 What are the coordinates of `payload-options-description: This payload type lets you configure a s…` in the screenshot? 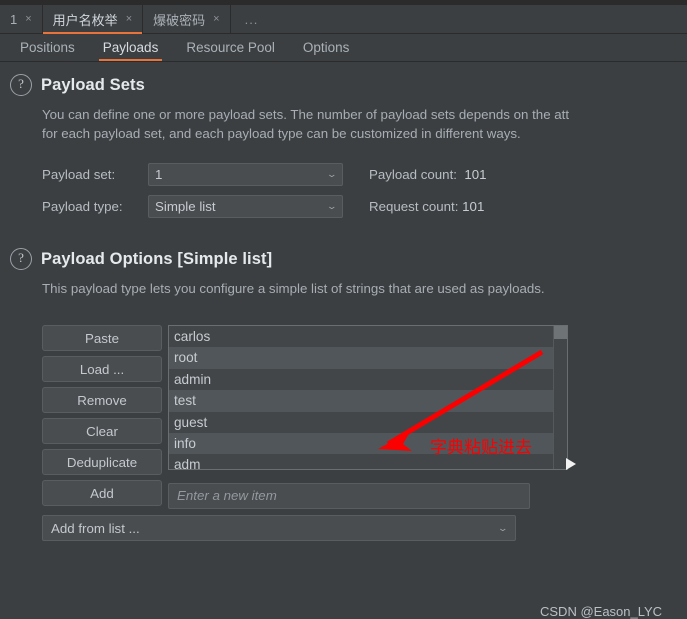 It's located at (293, 288).